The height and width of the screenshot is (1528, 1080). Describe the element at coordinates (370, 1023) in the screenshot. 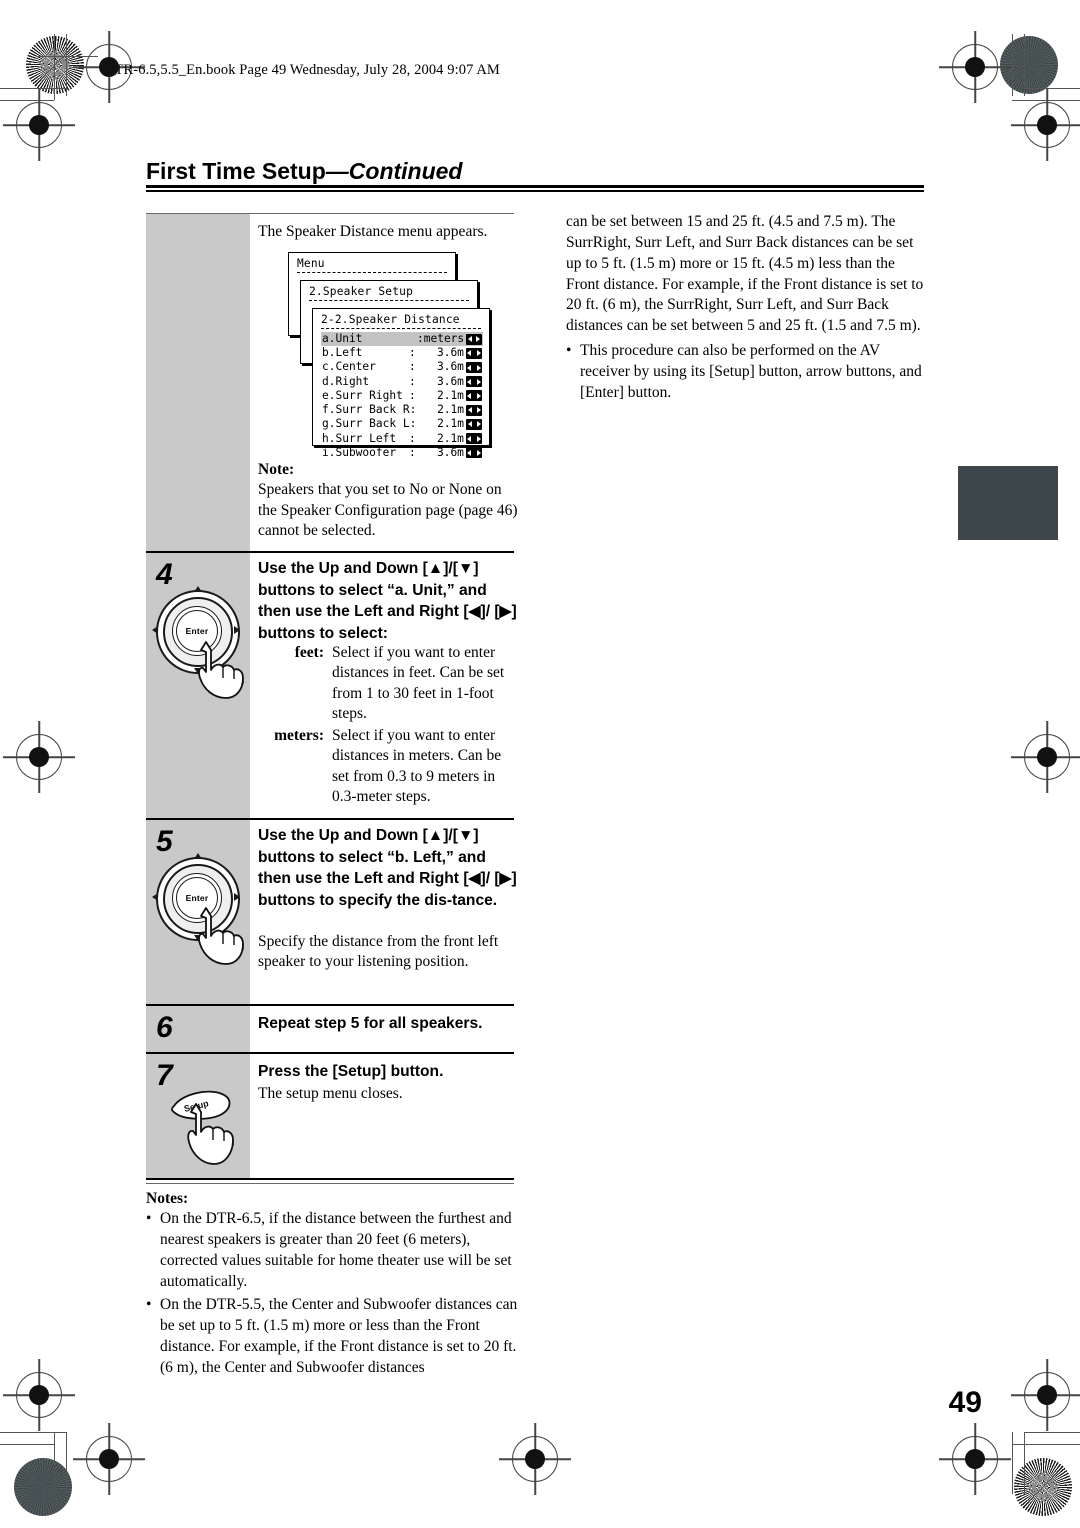

I see `step-6-heading: Repeat step 5 for all speakers.` at that location.